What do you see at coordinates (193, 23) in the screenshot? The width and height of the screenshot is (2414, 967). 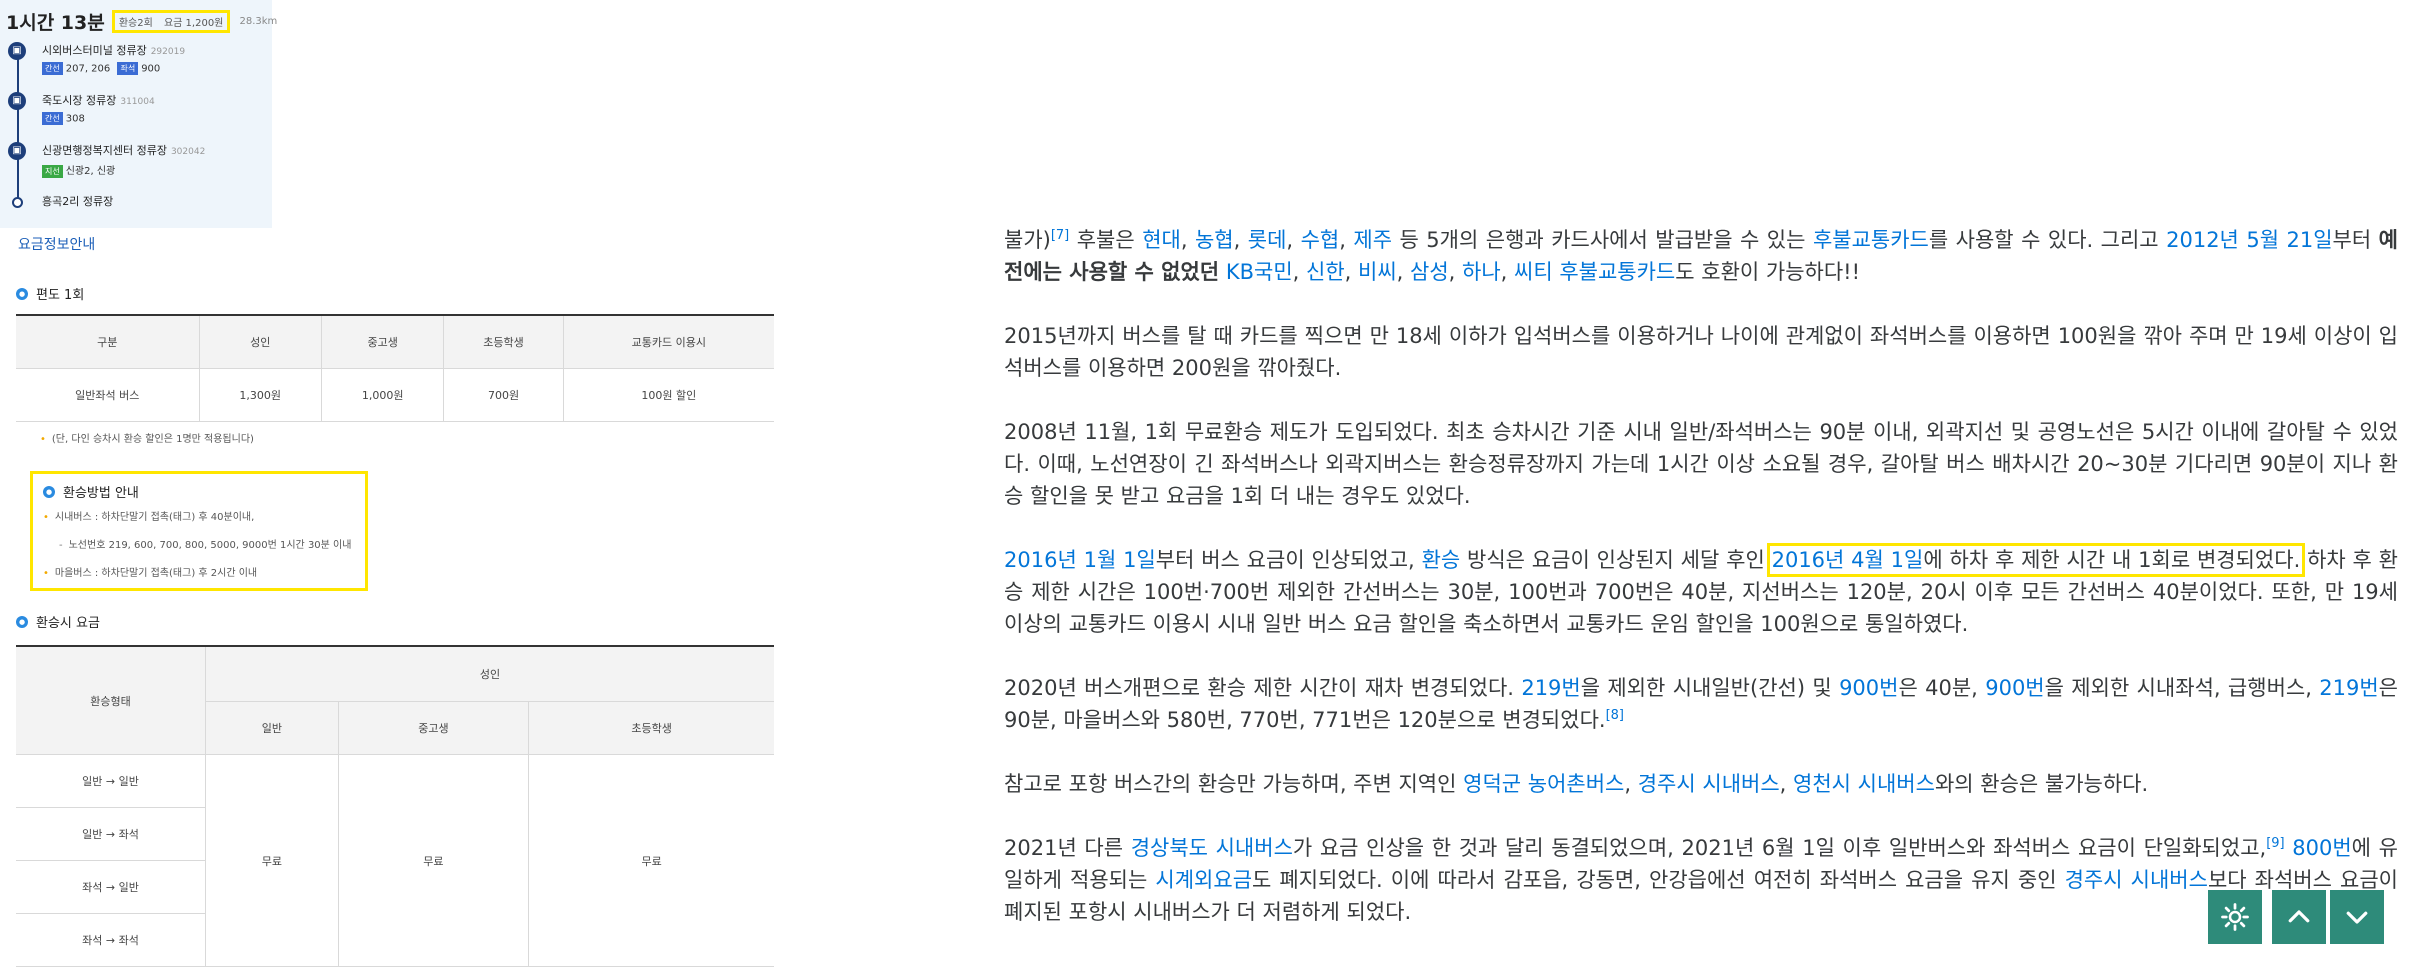 I see `route-fare: 요금 1,200원` at bounding box center [193, 23].